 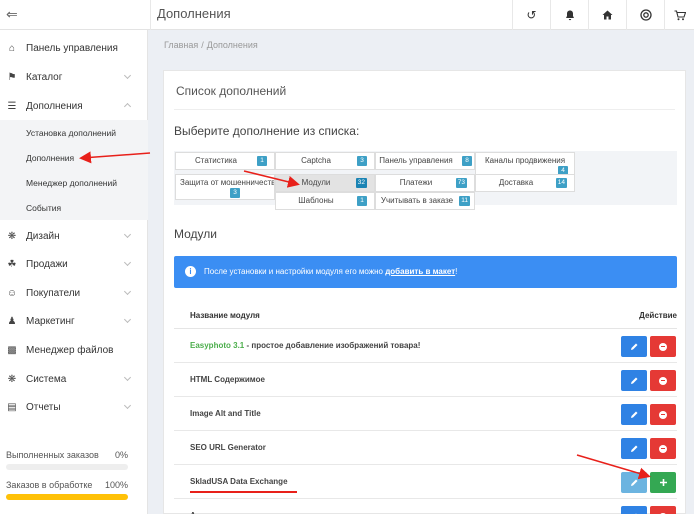 I want to click on install-button, so click(x=663, y=482).